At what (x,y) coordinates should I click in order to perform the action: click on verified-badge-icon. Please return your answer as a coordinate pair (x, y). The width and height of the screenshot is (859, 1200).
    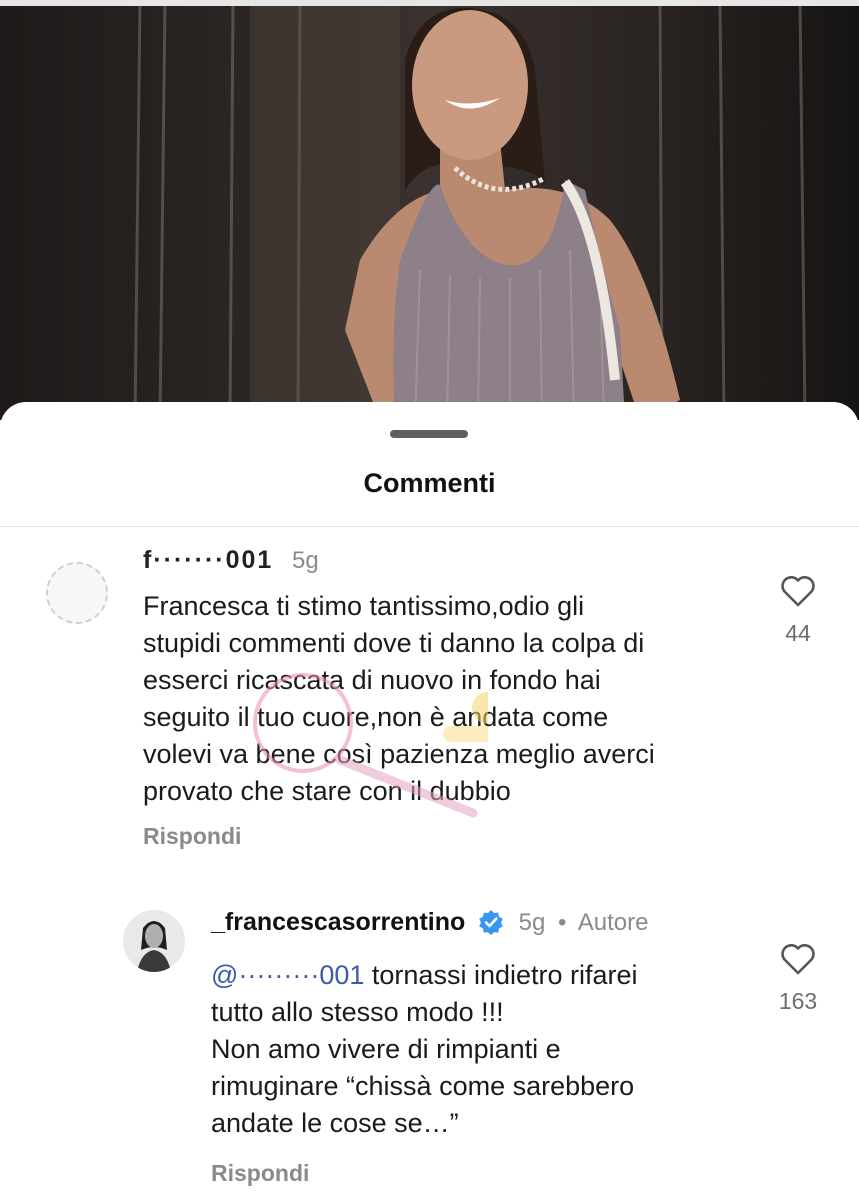
    Looking at the image, I should click on (491, 922).